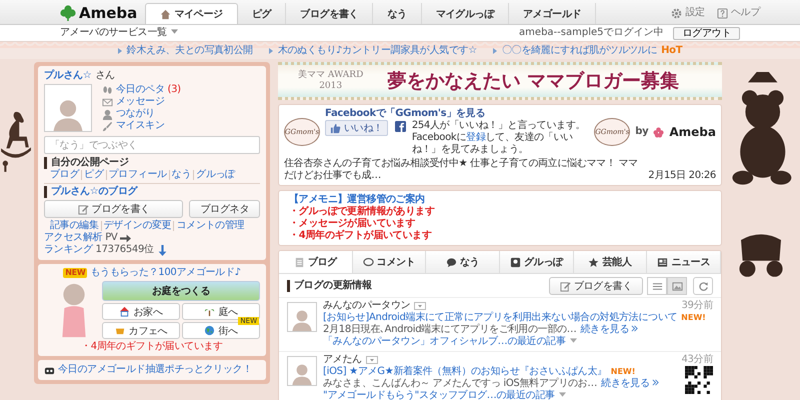 The height and width of the screenshot is (400, 800). Describe the element at coordinates (500, 200) in the screenshot. I see `notice-title-link: 【アメモニ】運営移管のご案内` at that location.